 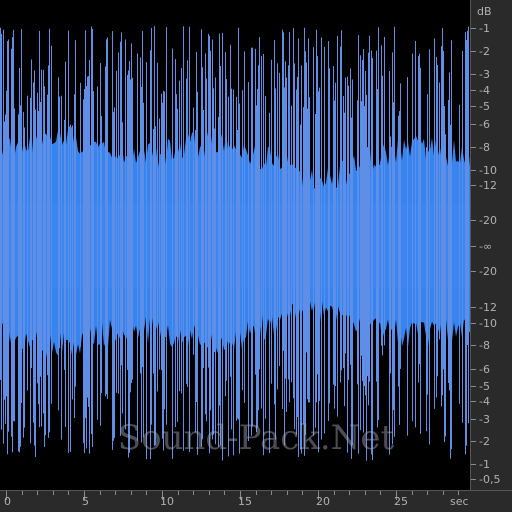 What do you see at coordinates (85, 501) in the screenshot?
I see `time-tick-label: 5` at bounding box center [85, 501].